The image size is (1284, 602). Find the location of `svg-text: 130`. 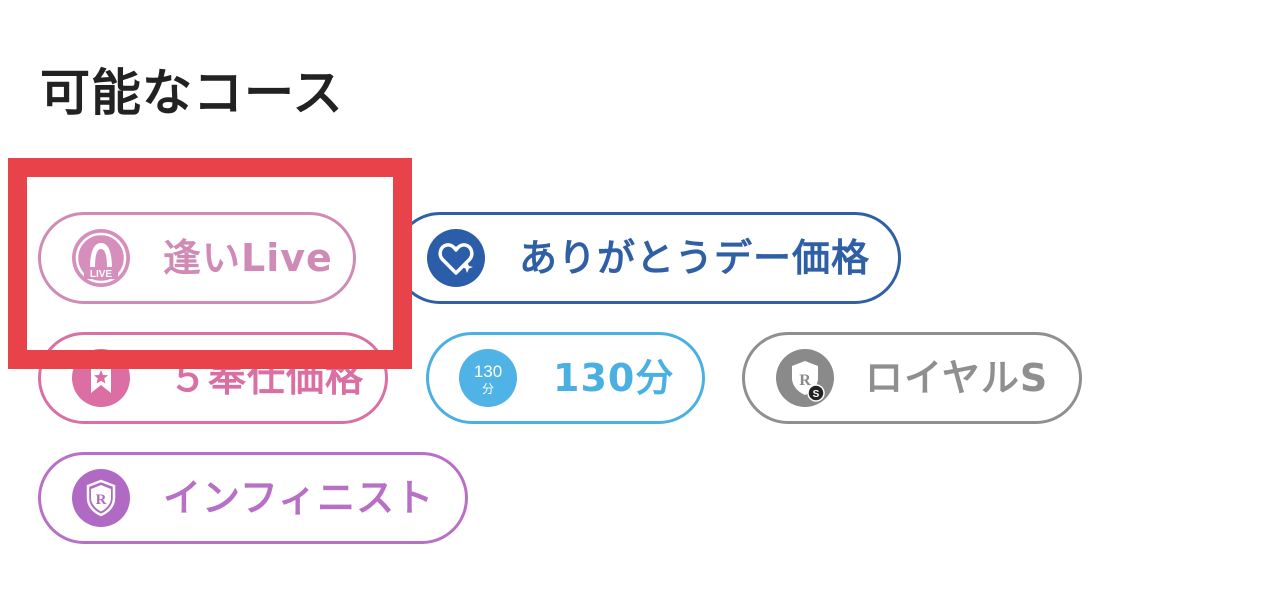

svg-text: 130 is located at coordinates (488, 371).